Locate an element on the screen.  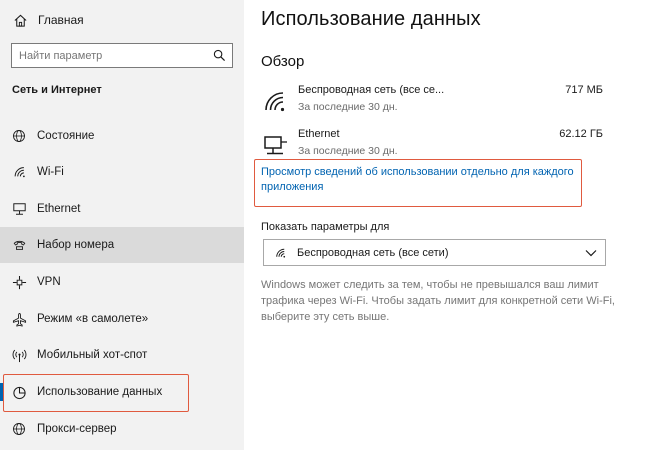
search-icon is located at coordinates (219, 56).